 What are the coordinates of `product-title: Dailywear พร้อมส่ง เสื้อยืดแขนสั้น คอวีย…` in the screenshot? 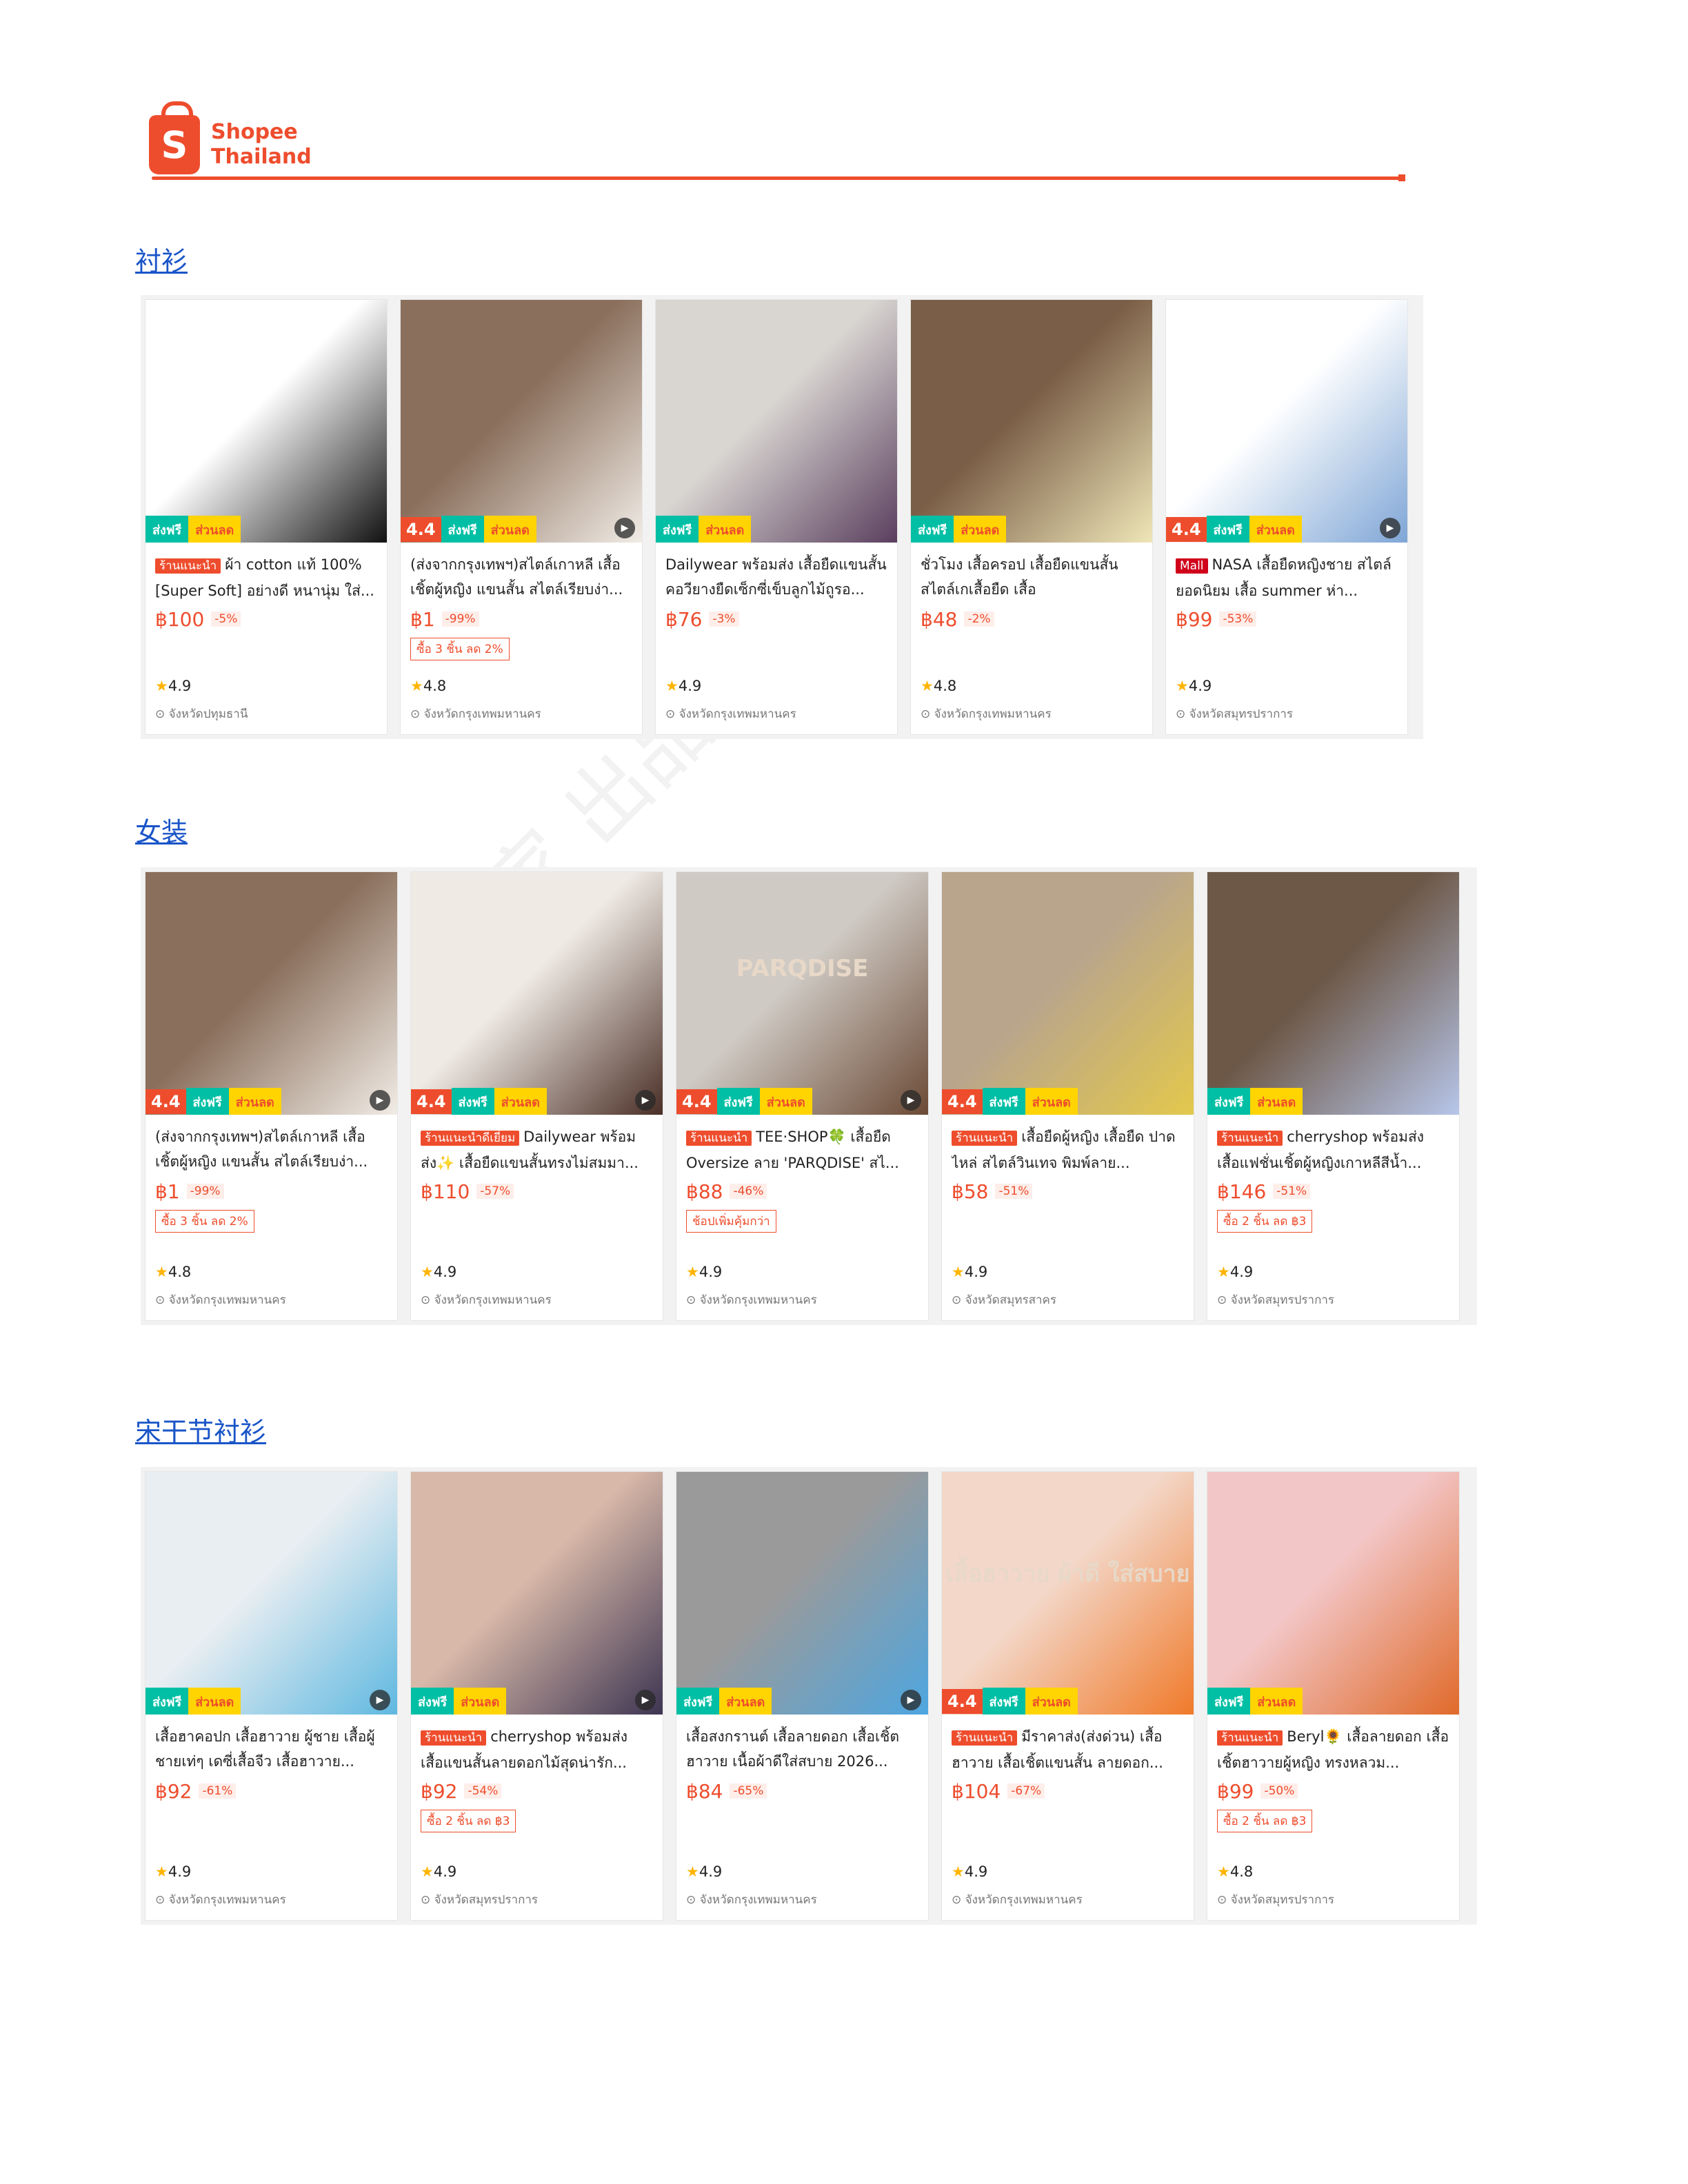 It's located at (776, 577).